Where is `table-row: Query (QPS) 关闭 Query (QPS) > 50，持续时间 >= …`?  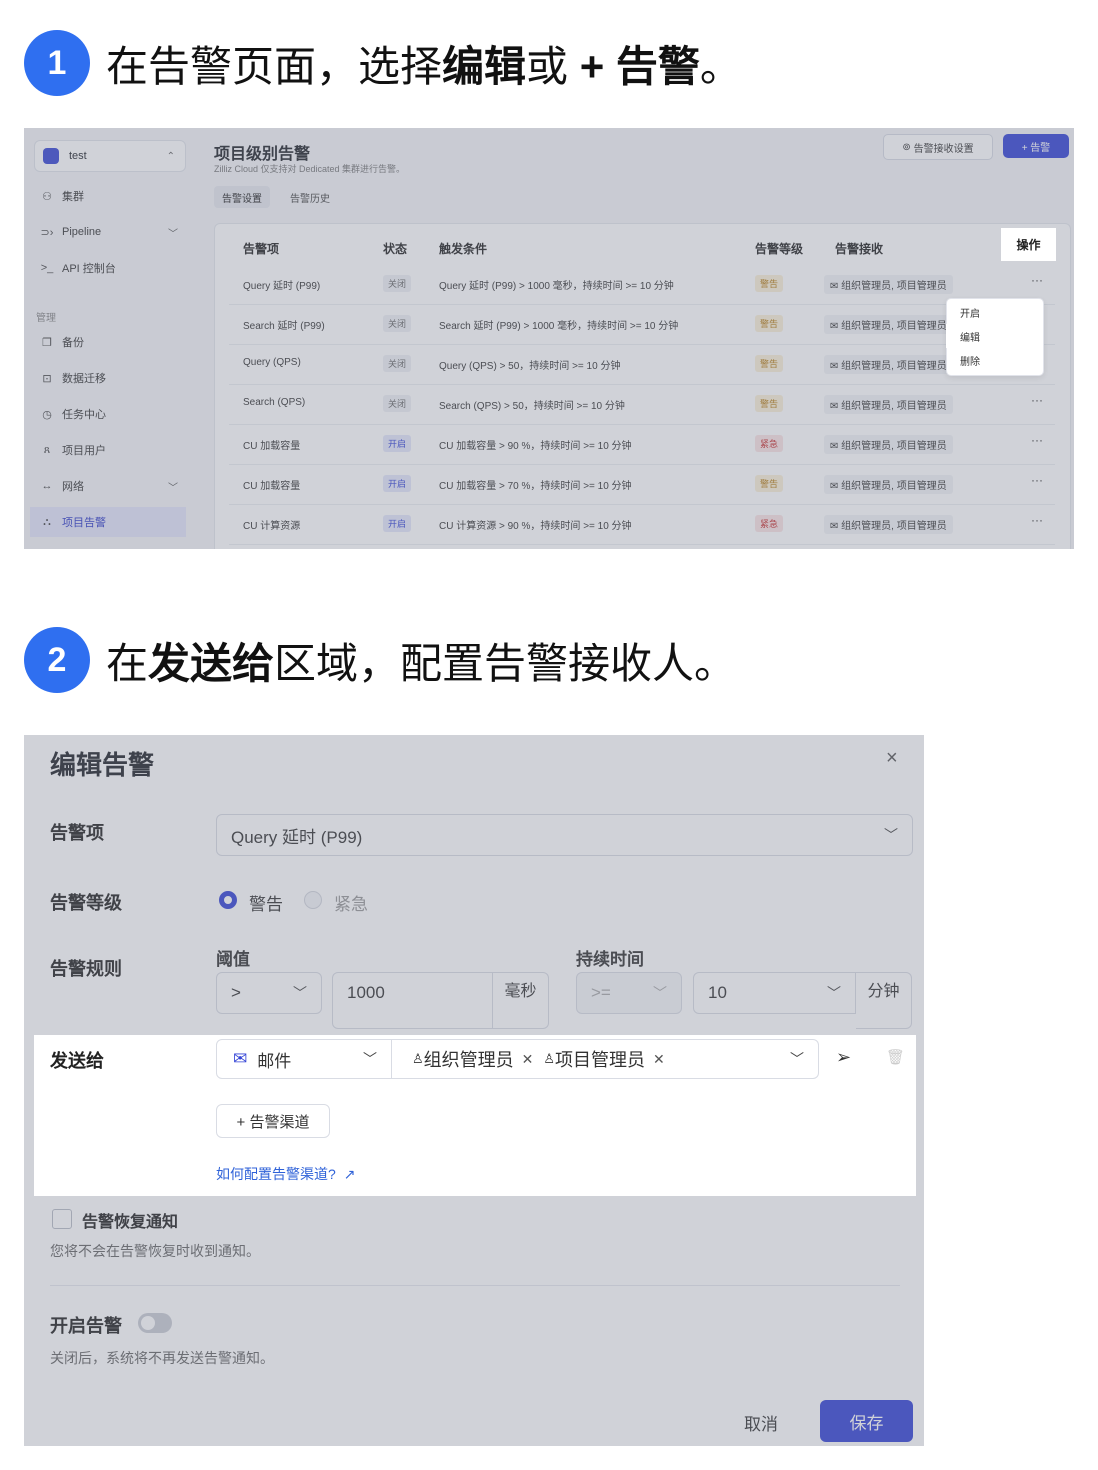
table-row: Query (QPS) 关闭 Query (QPS) > 50，持续时间 >= … is located at coordinates (642, 364).